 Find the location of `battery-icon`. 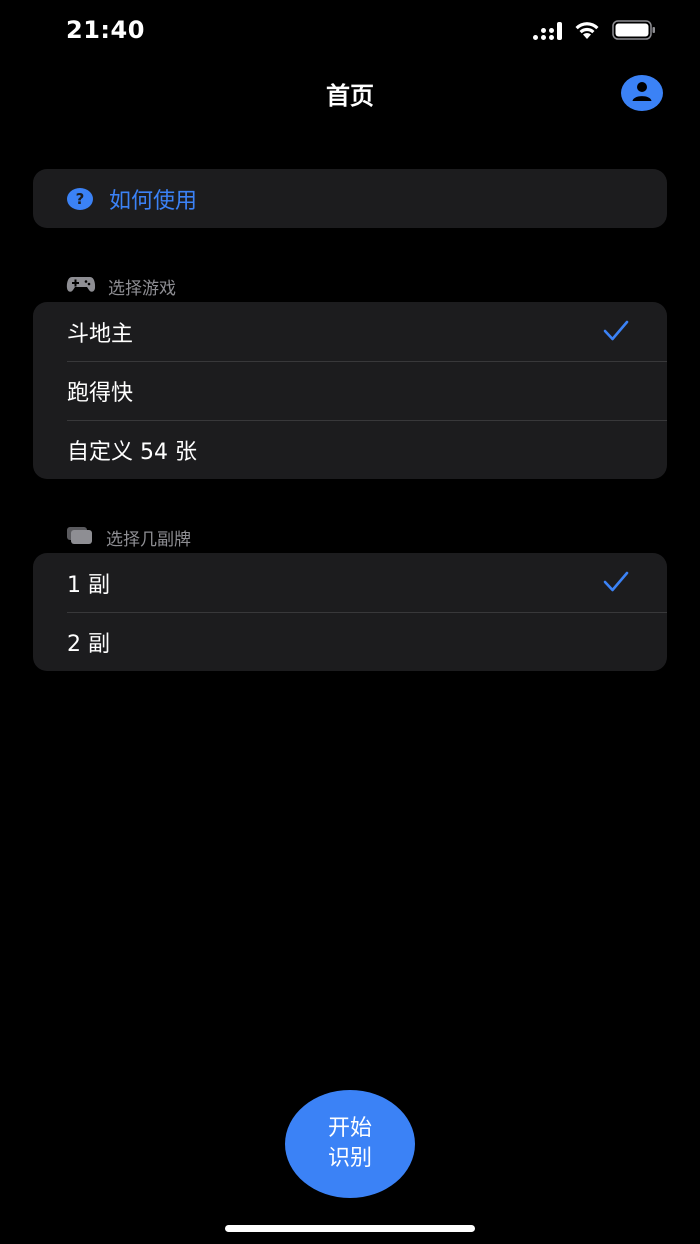

battery-icon is located at coordinates (634, 30).